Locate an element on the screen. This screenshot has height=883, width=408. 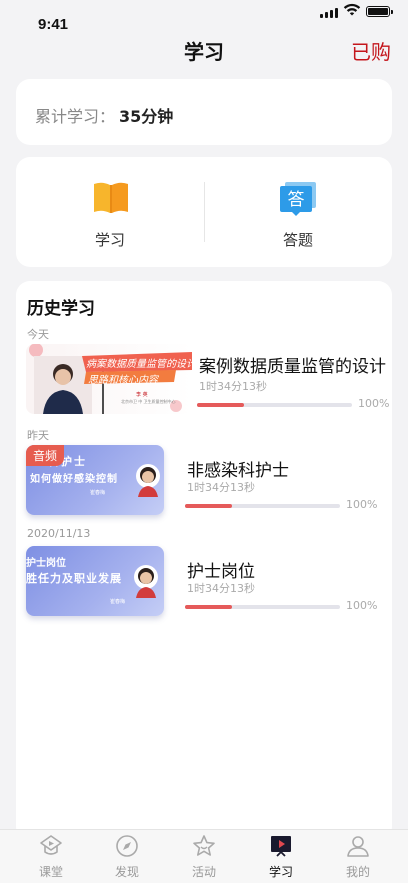
history-date-label: 2020/11/13 is located at coordinates (59, 533).